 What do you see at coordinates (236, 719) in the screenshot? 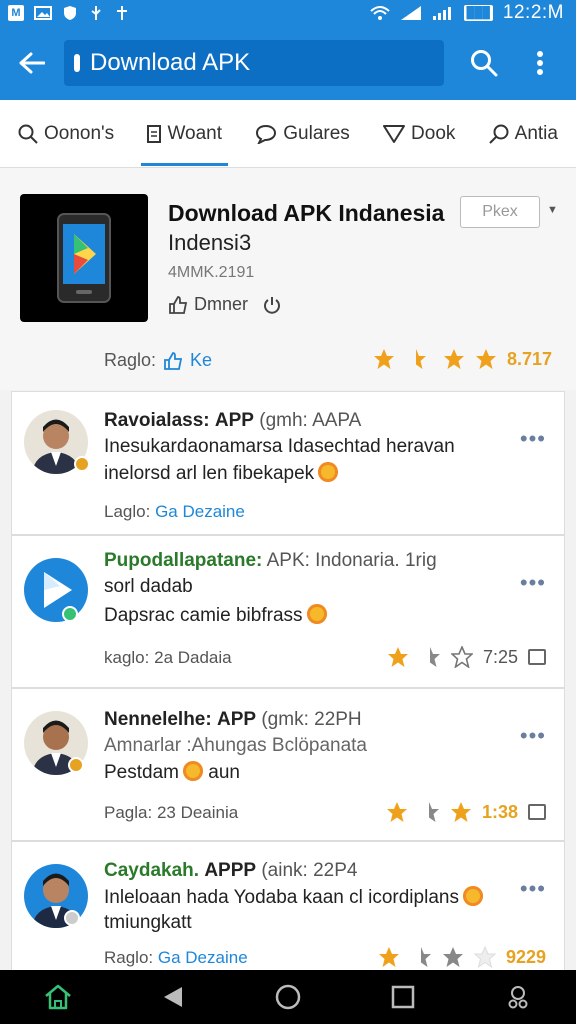
I see `post-app: APP` at bounding box center [236, 719].